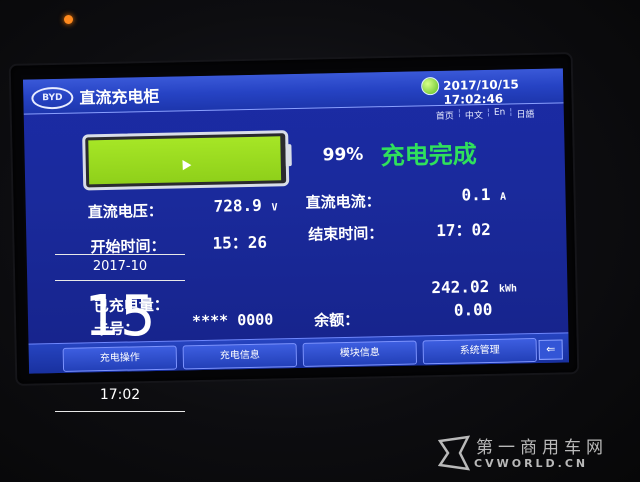 The image size is (640, 482). I want to click on status-ok-icon, so click(430, 86).